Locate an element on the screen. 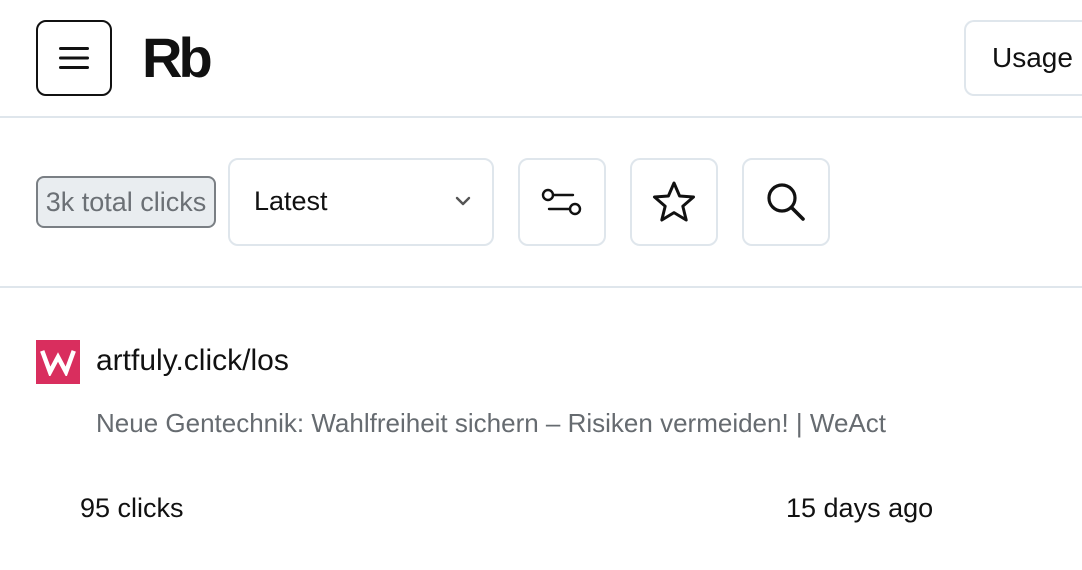  app-logo: Rb is located at coordinates (177, 58).